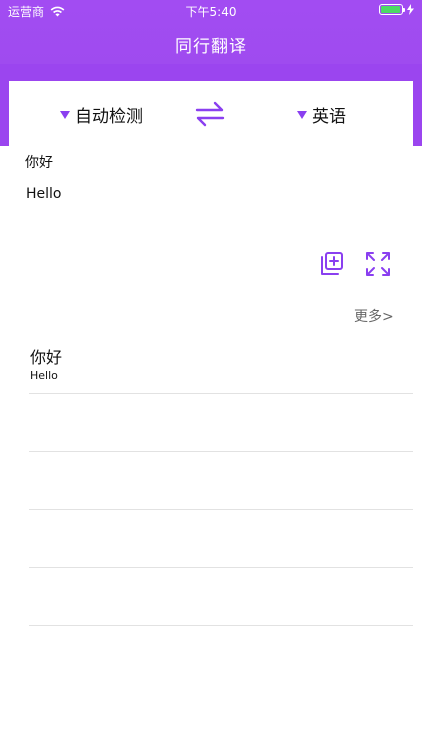 This screenshot has height=750, width=422. Describe the element at coordinates (331, 264) in the screenshot. I see `copy-add-icon` at that location.